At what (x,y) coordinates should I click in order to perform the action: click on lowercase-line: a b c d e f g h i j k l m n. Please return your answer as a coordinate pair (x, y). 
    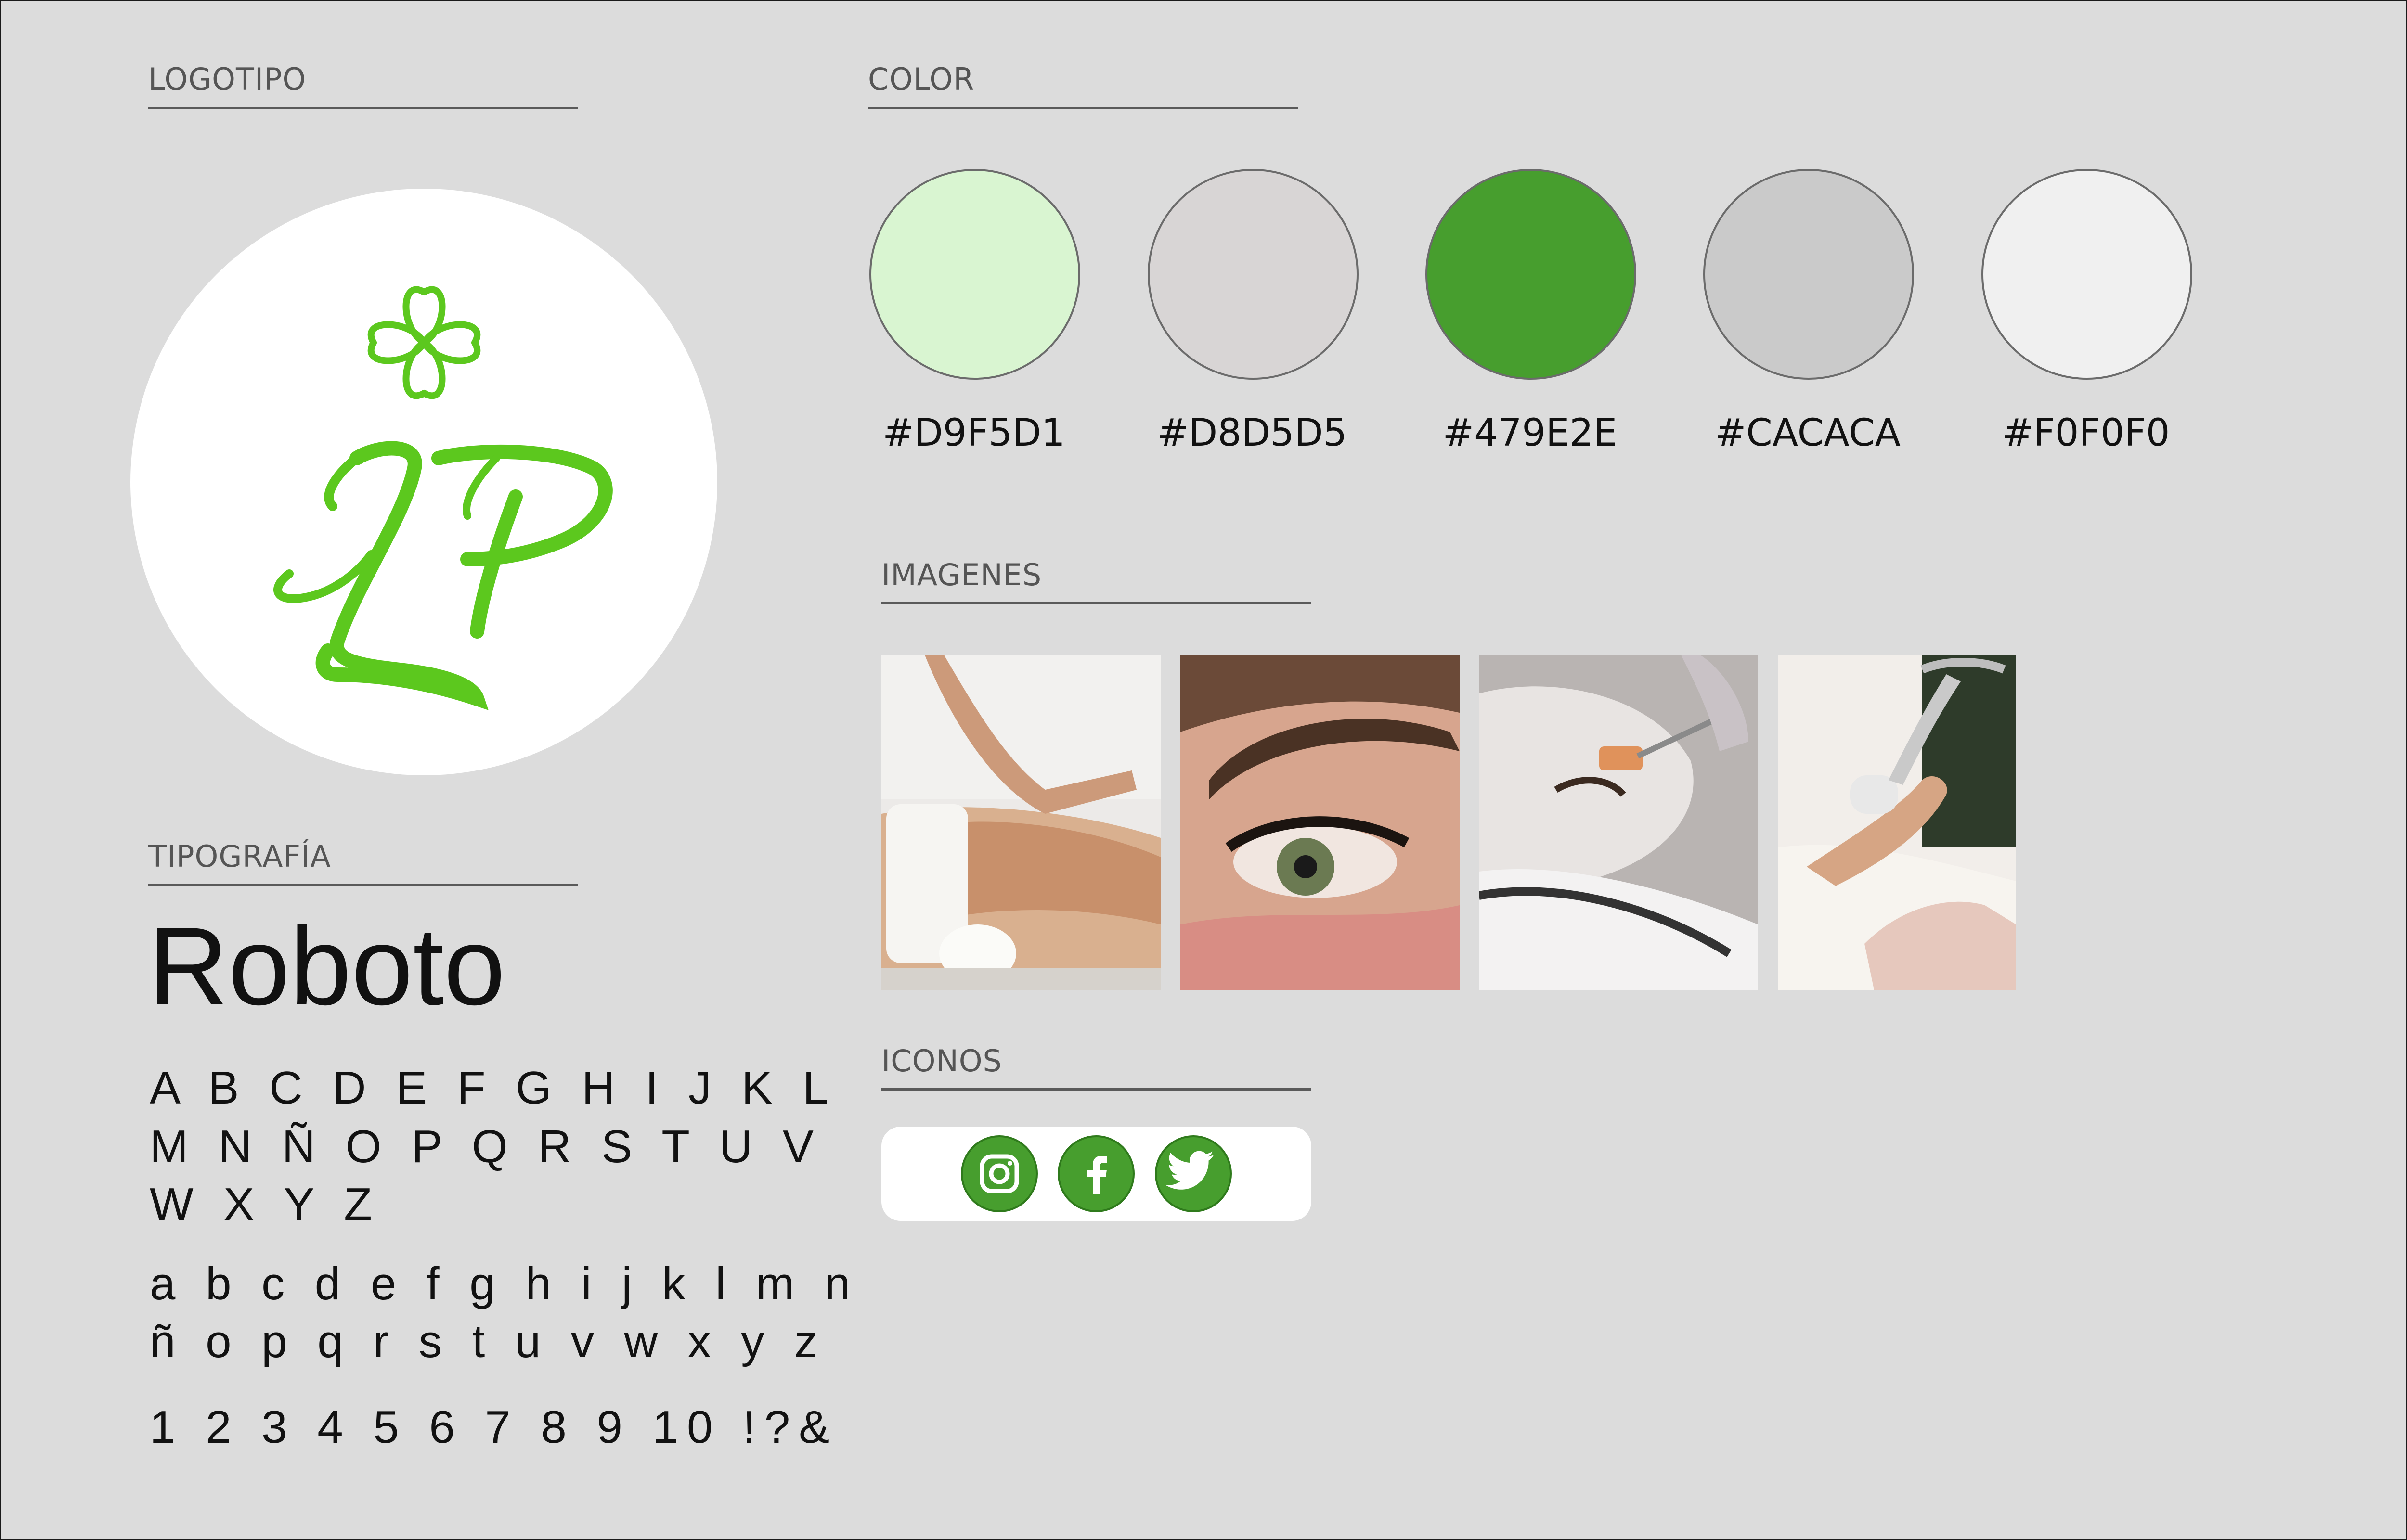
    Looking at the image, I should click on (504, 1283).